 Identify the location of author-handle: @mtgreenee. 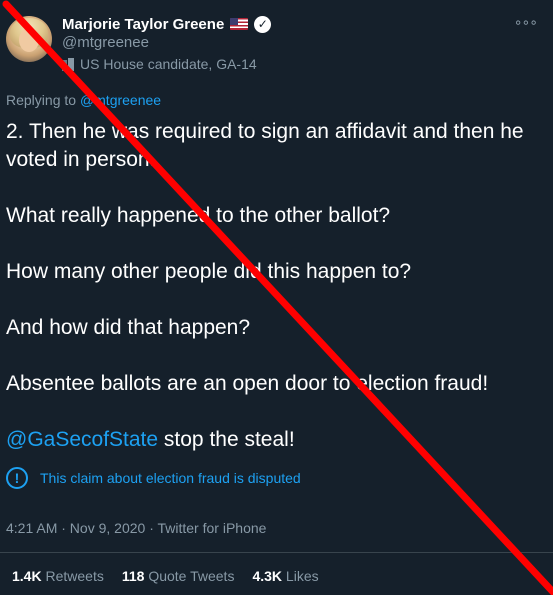
(105, 42).